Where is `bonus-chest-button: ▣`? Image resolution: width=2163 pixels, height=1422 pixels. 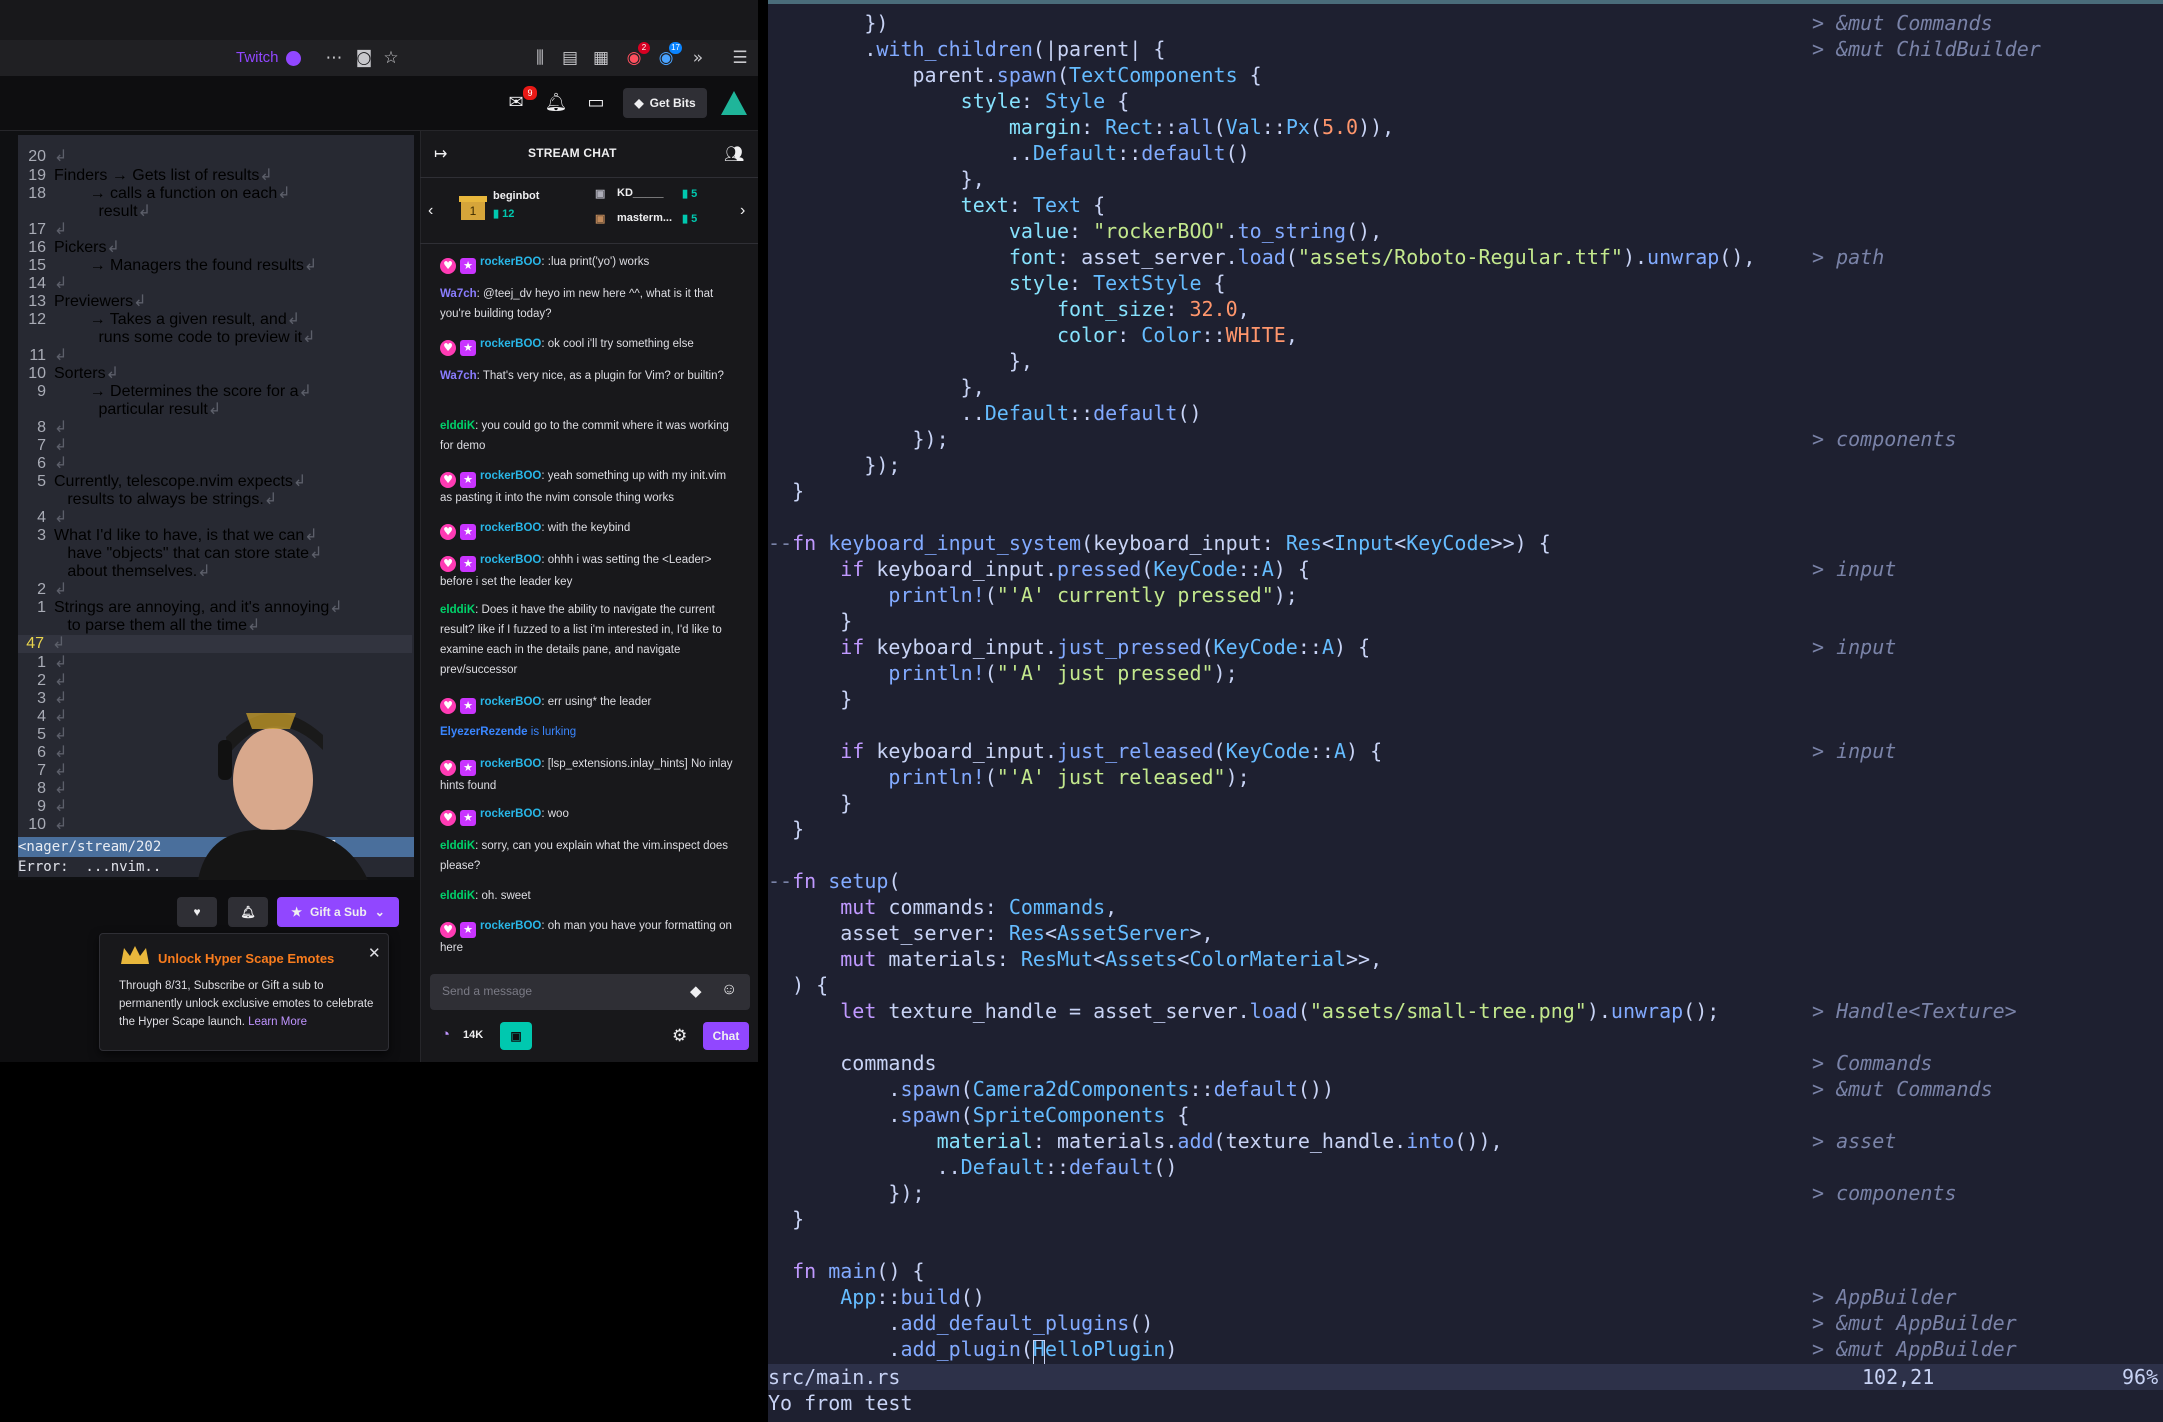
bonus-chest-button: ▣ is located at coordinates (516, 1036).